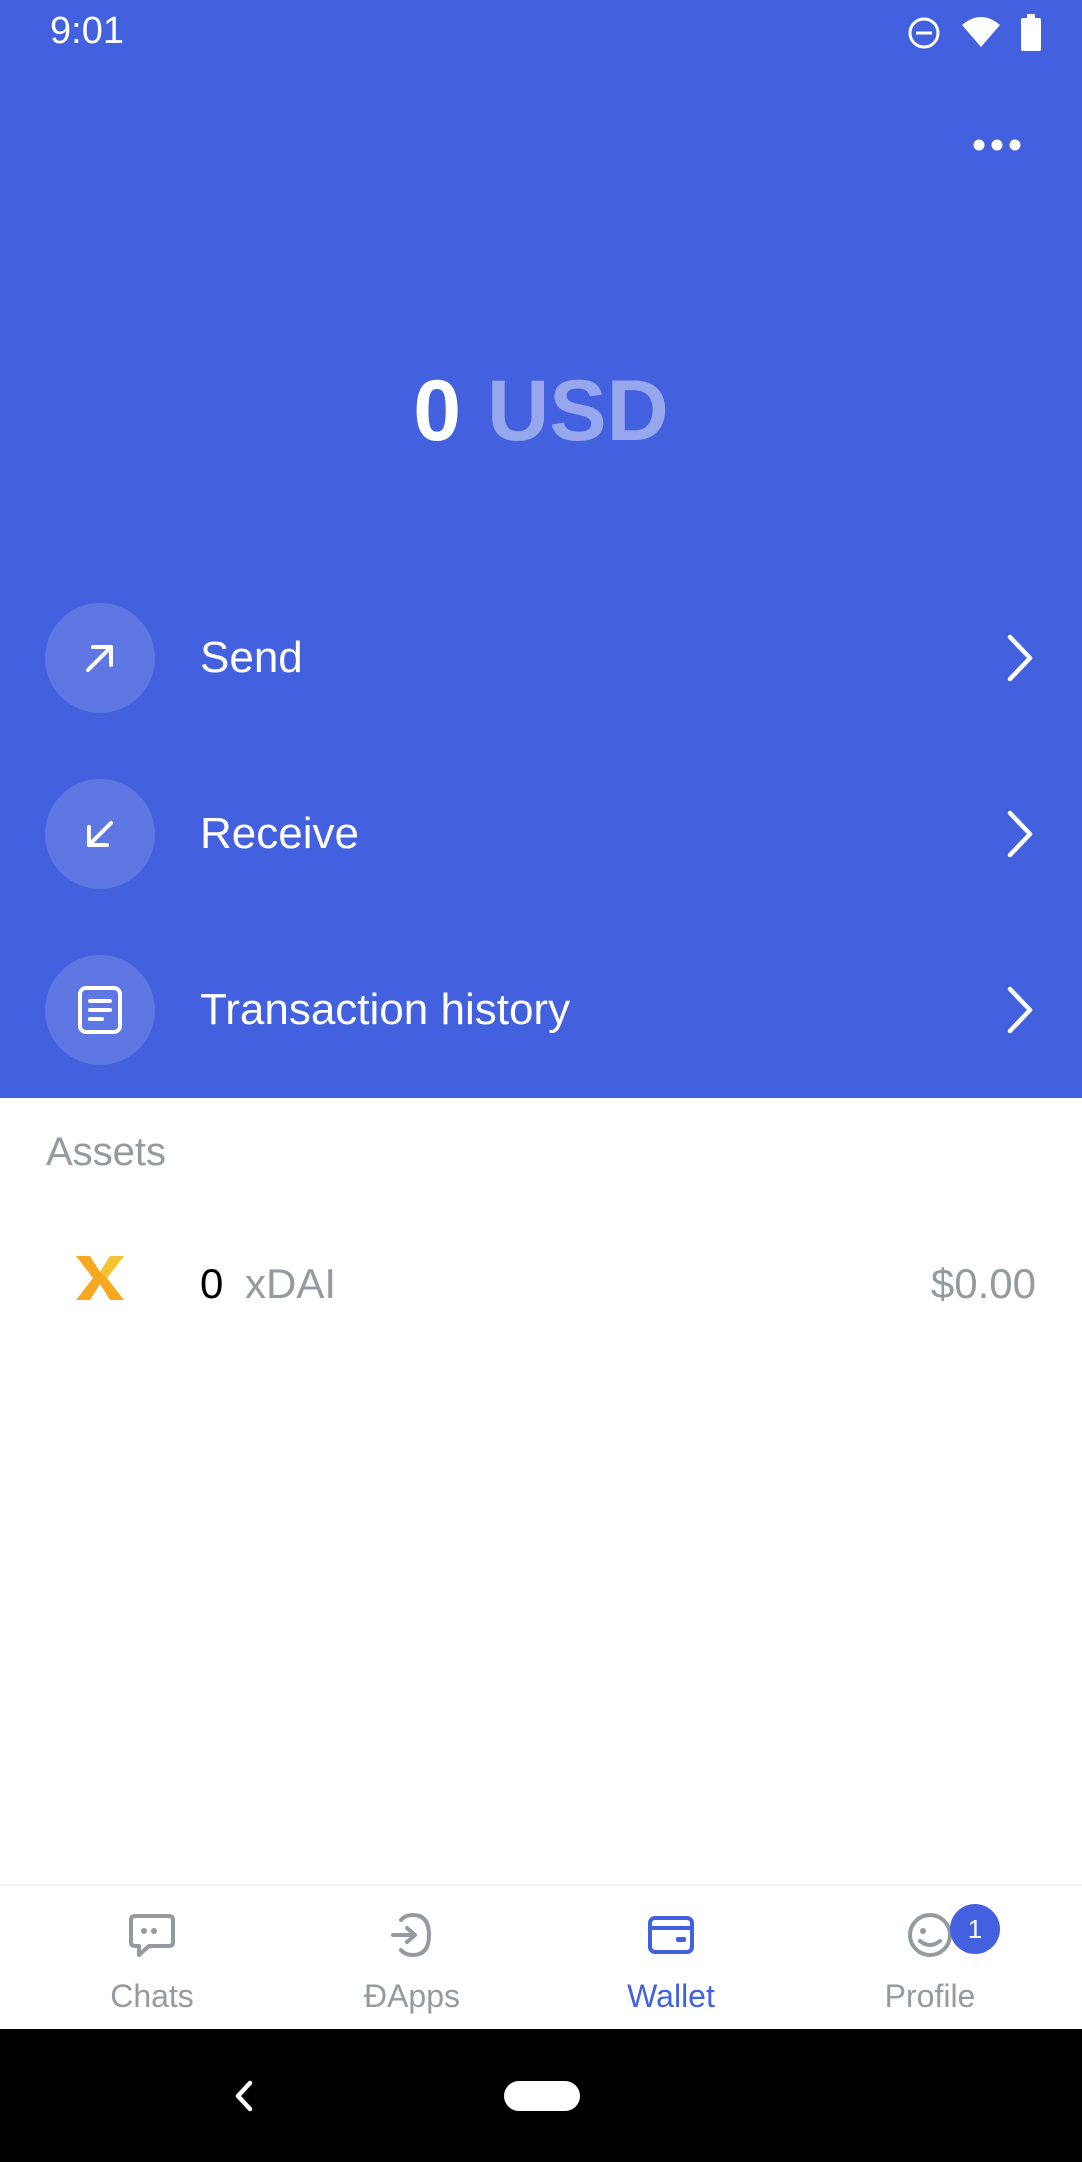 Image resolution: width=1082 pixels, height=2162 pixels. What do you see at coordinates (930, 1958) in the screenshot?
I see `tab-profile: 1 Profile` at bounding box center [930, 1958].